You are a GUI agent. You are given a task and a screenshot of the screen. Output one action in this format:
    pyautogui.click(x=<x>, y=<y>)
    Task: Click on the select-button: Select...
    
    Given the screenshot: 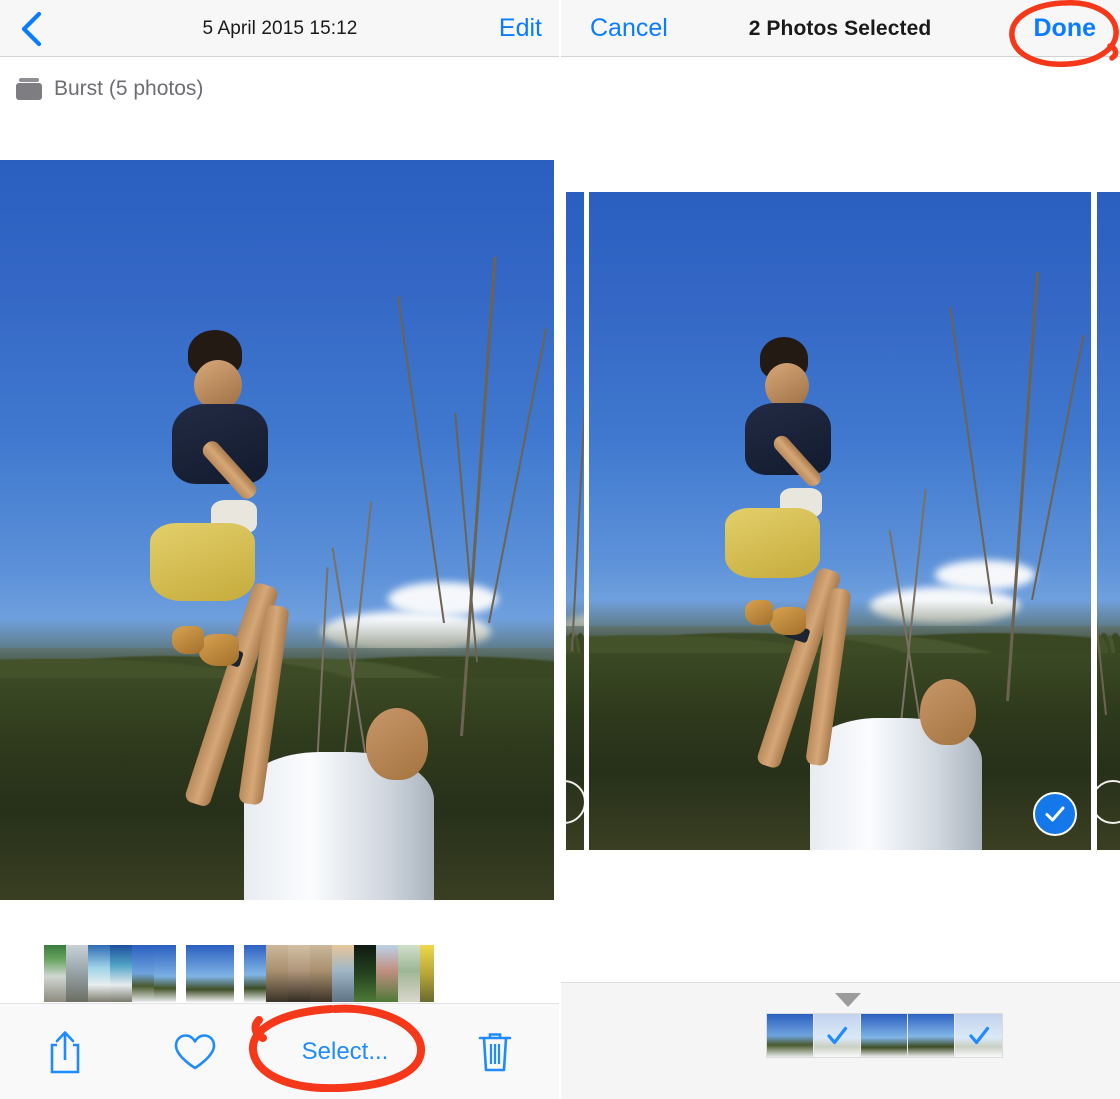 What is the action you would take?
    pyautogui.click(x=345, y=1052)
    